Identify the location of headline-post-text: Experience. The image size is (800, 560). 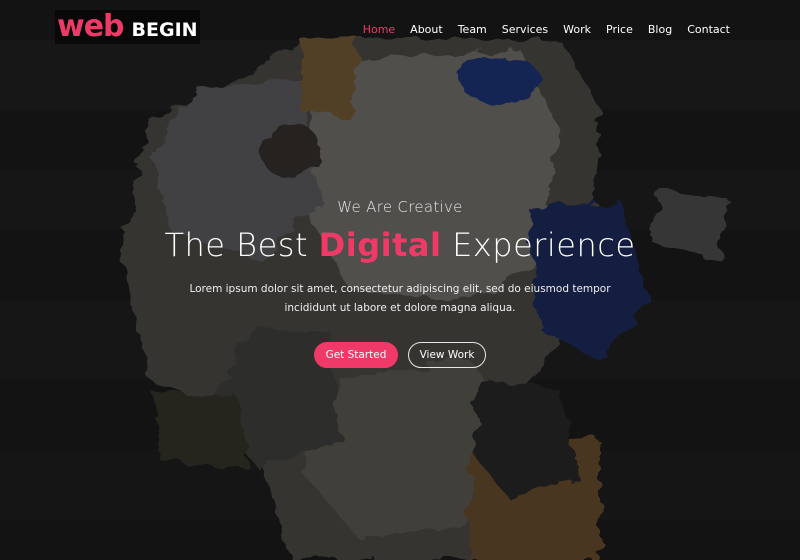
(538, 245).